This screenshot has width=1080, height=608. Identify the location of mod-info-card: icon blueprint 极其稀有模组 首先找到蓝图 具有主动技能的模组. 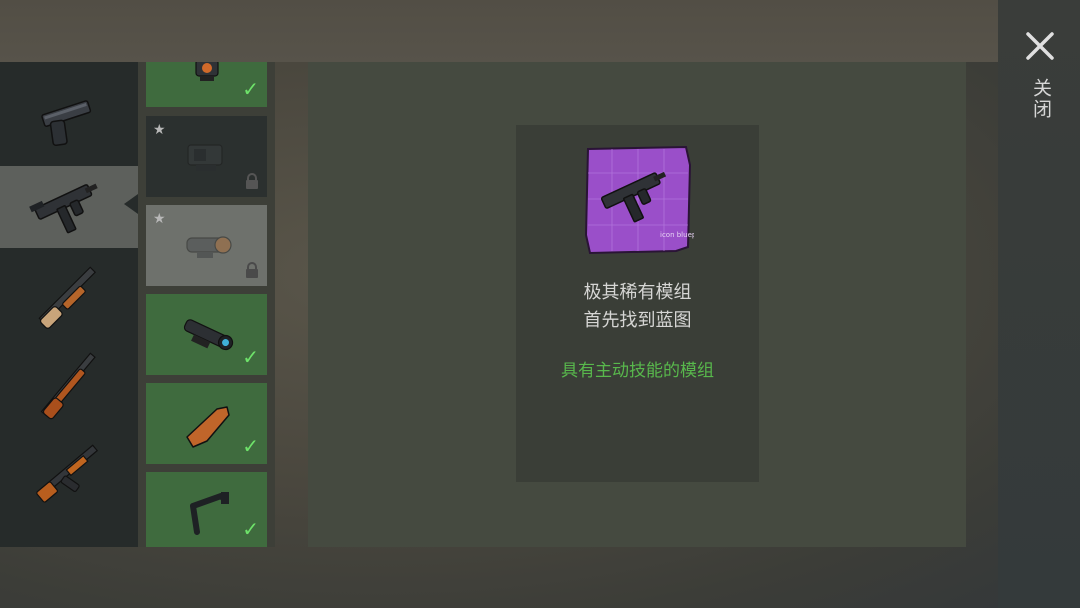
(637, 303).